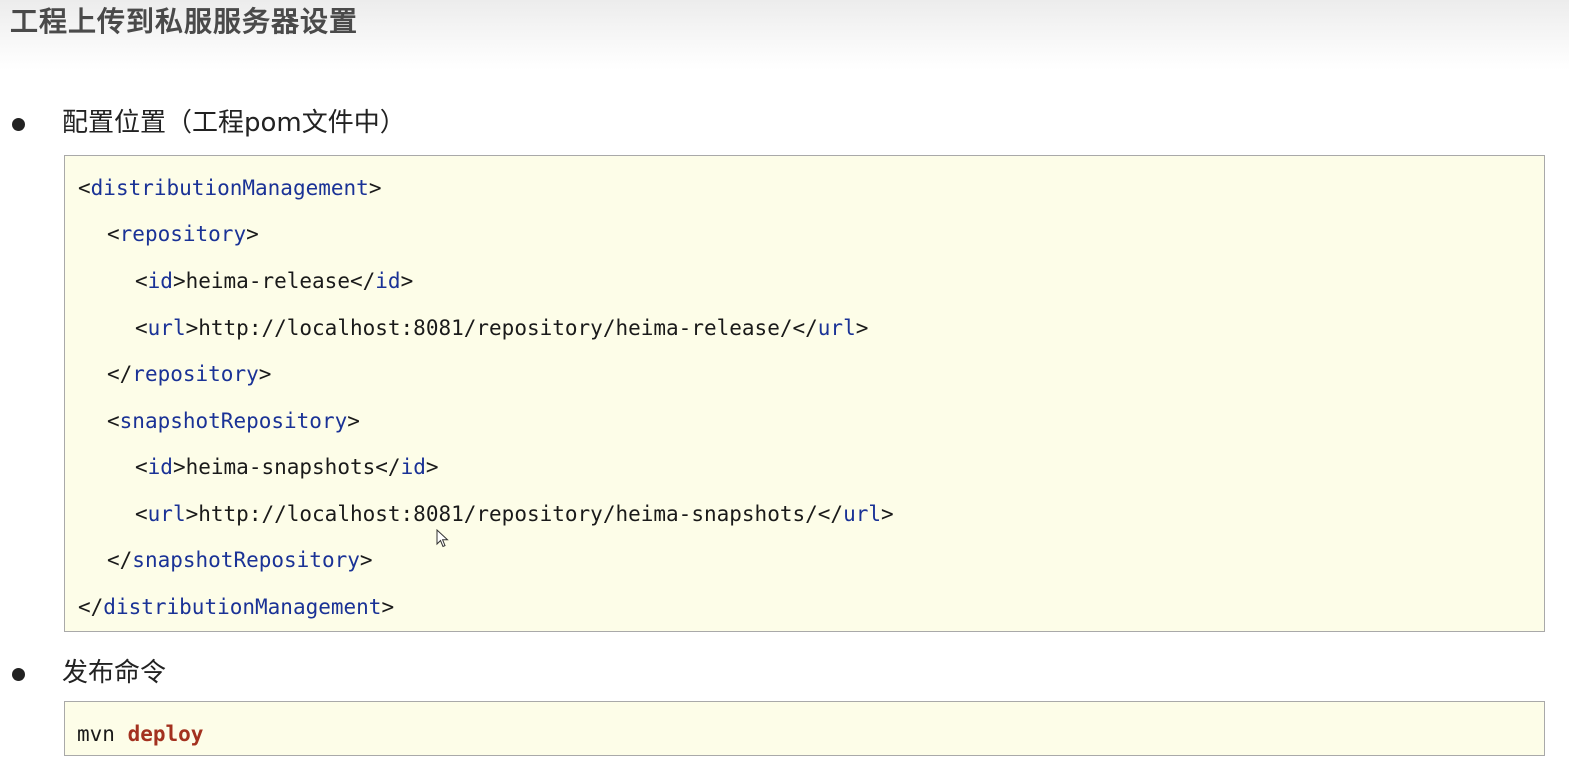 This screenshot has width=1569, height=775. What do you see at coordinates (189, 374) in the screenshot?
I see `code-line: </repository>` at bounding box center [189, 374].